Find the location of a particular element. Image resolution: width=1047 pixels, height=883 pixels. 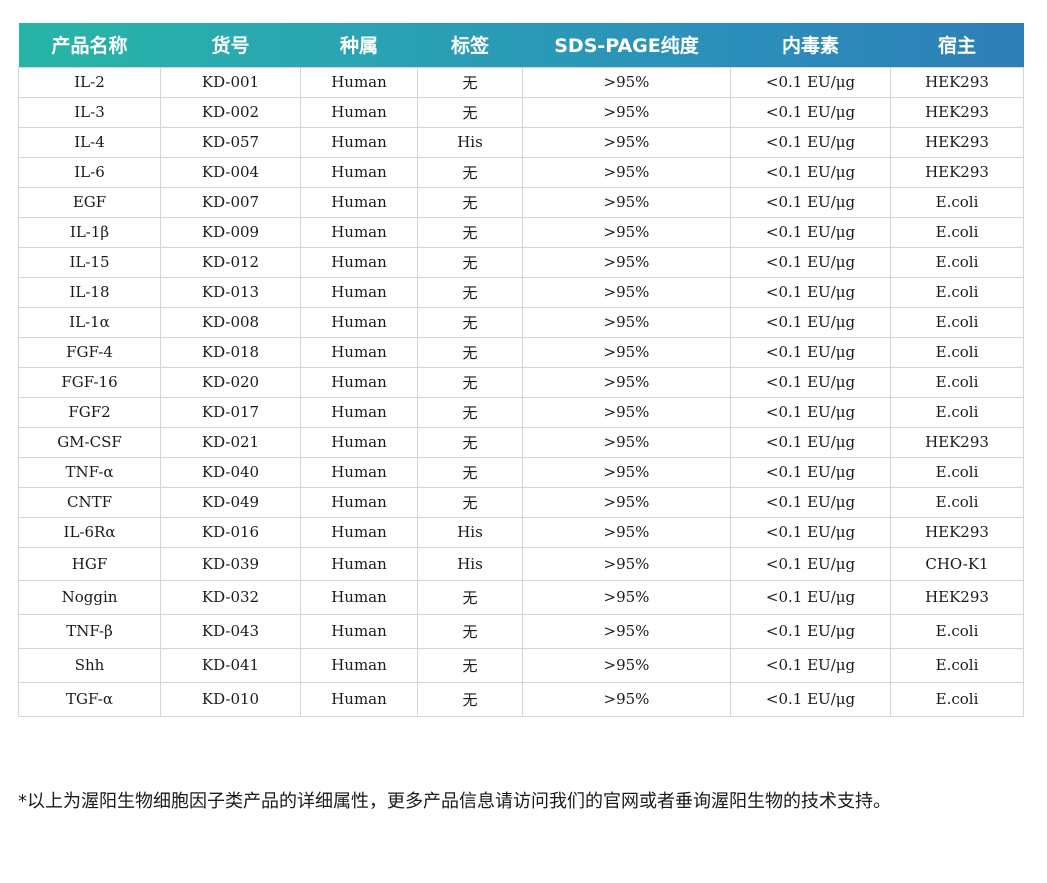

table-row: FGF2 KD-017 Human 无 >95% <0.1 EU/μg E.coli is located at coordinates (521, 412).